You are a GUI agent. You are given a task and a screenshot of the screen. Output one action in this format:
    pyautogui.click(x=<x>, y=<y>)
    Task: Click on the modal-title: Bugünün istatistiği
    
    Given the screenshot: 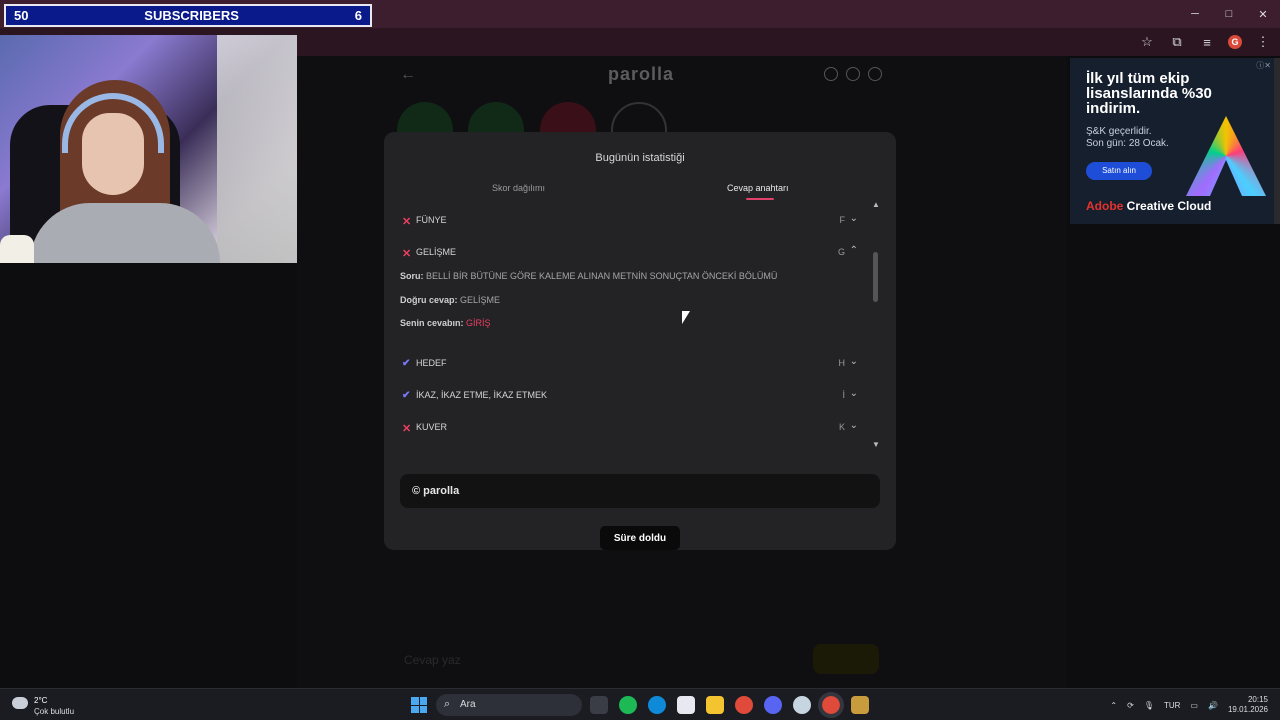 What is the action you would take?
    pyautogui.click(x=640, y=158)
    